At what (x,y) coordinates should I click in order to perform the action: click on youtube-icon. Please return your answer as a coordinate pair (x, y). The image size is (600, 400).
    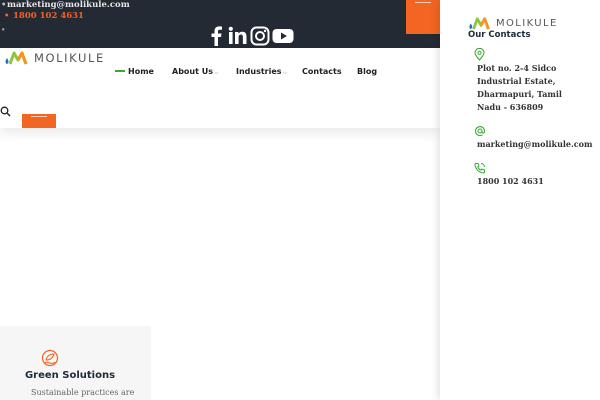
    Looking at the image, I should click on (283, 38).